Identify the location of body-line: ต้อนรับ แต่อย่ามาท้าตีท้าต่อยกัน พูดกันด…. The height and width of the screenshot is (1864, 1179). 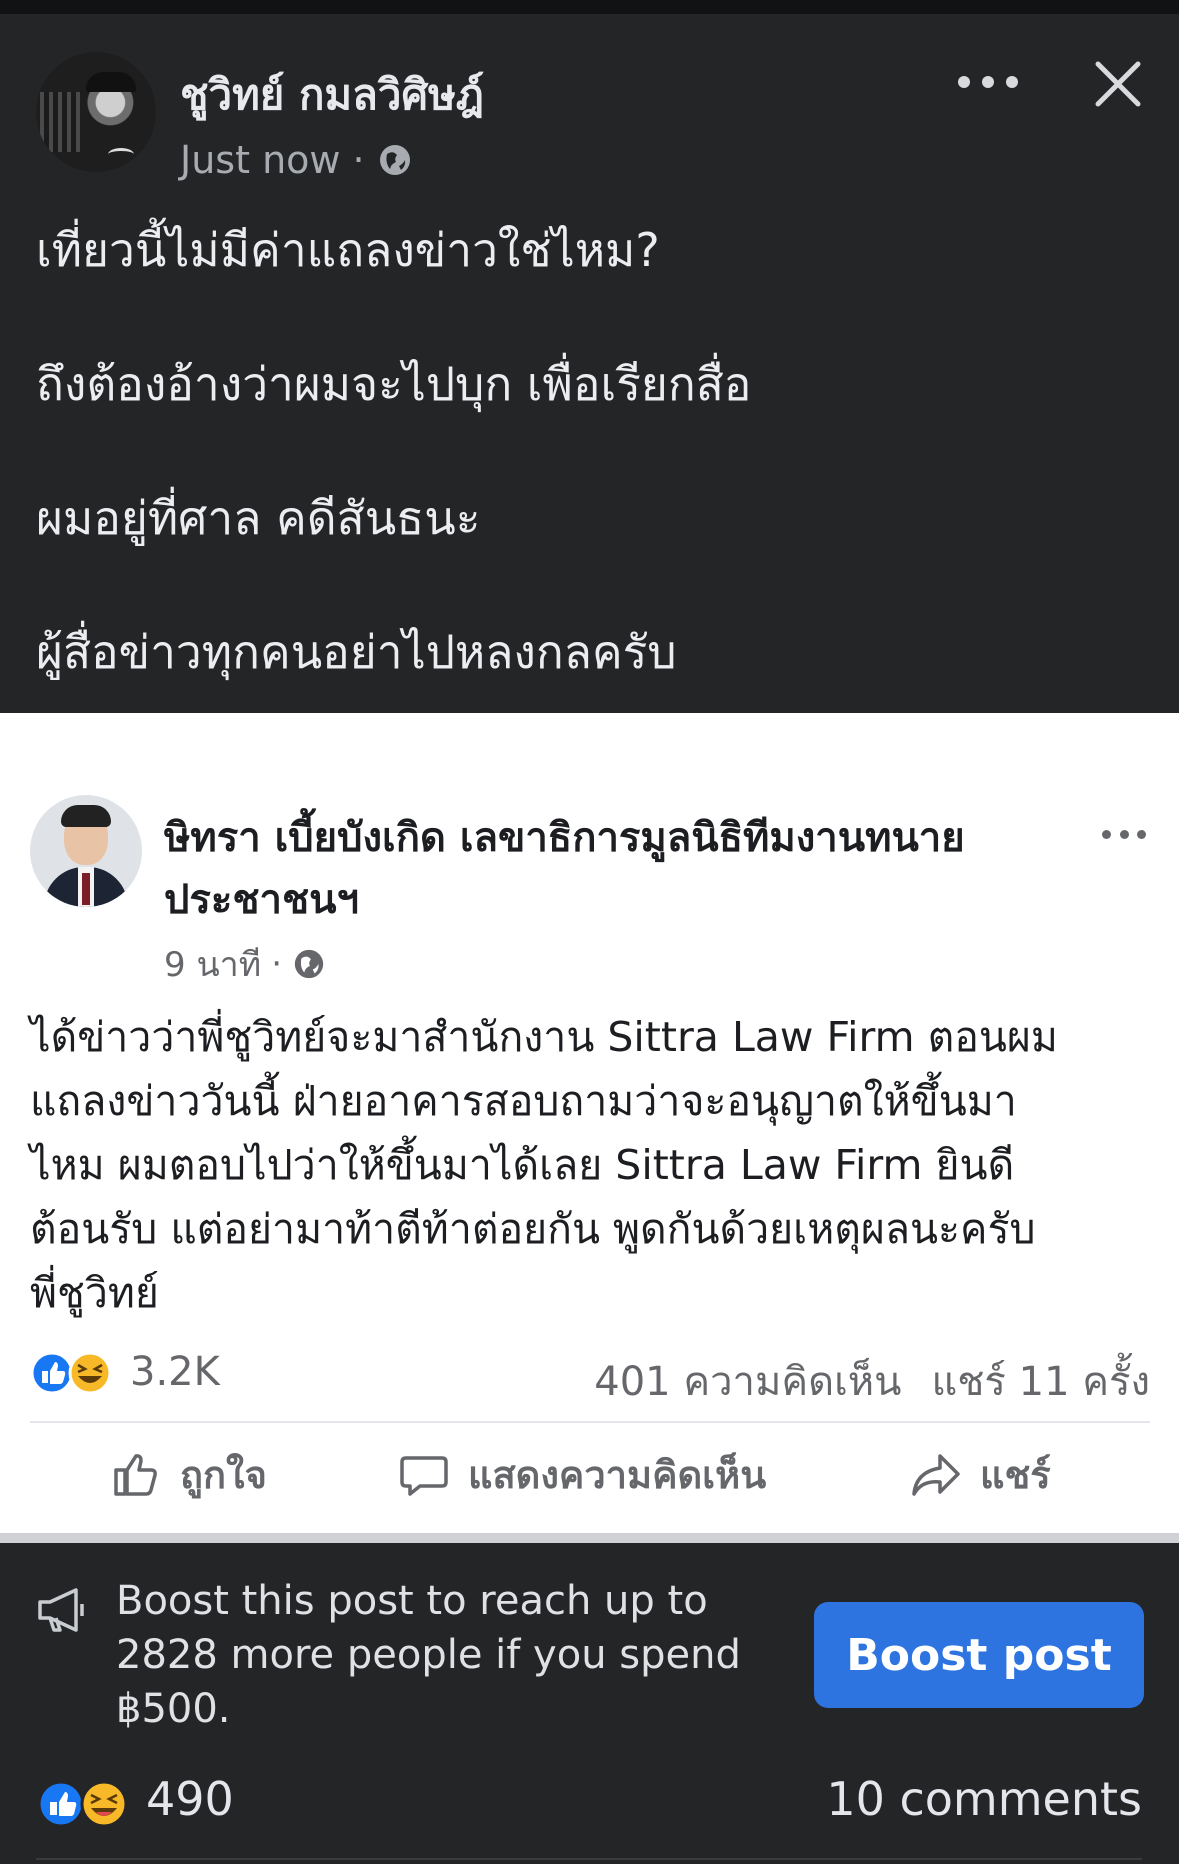
(533, 1229).